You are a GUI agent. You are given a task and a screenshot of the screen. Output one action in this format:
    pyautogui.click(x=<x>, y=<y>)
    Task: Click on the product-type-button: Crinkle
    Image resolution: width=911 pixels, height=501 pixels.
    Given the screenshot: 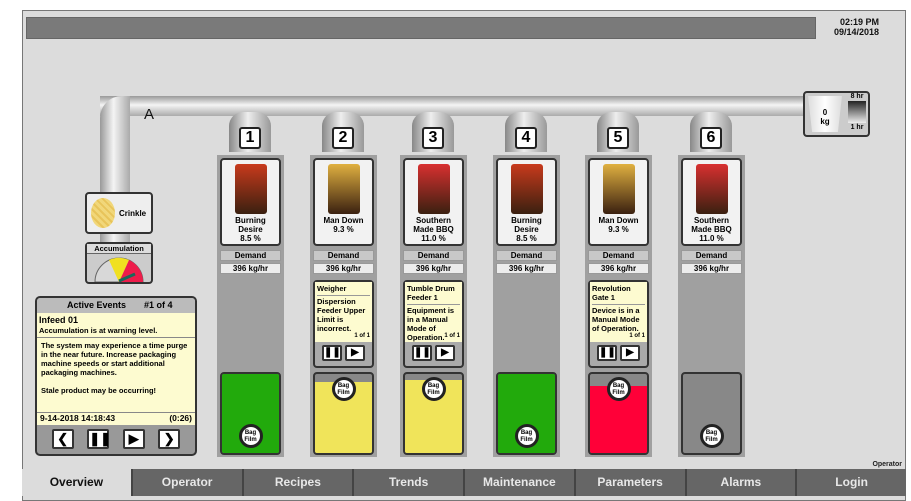 What is the action you would take?
    pyautogui.click(x=119, y=213)
    